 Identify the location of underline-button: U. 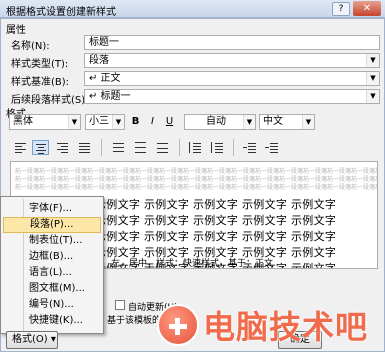
(169, 122).